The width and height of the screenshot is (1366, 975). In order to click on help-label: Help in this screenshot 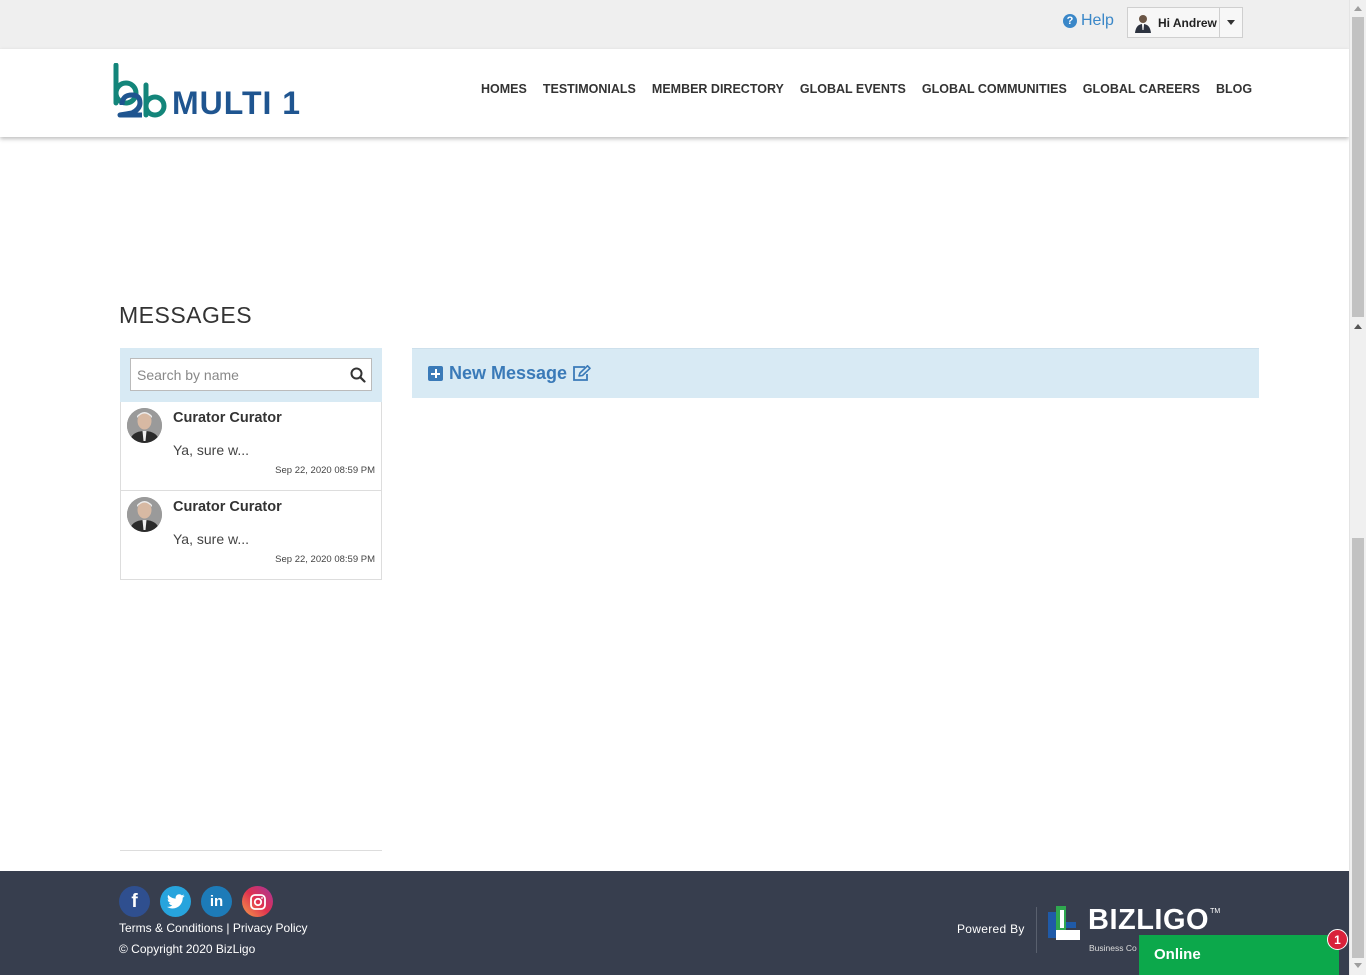, I will do `click(1097, 20)`.